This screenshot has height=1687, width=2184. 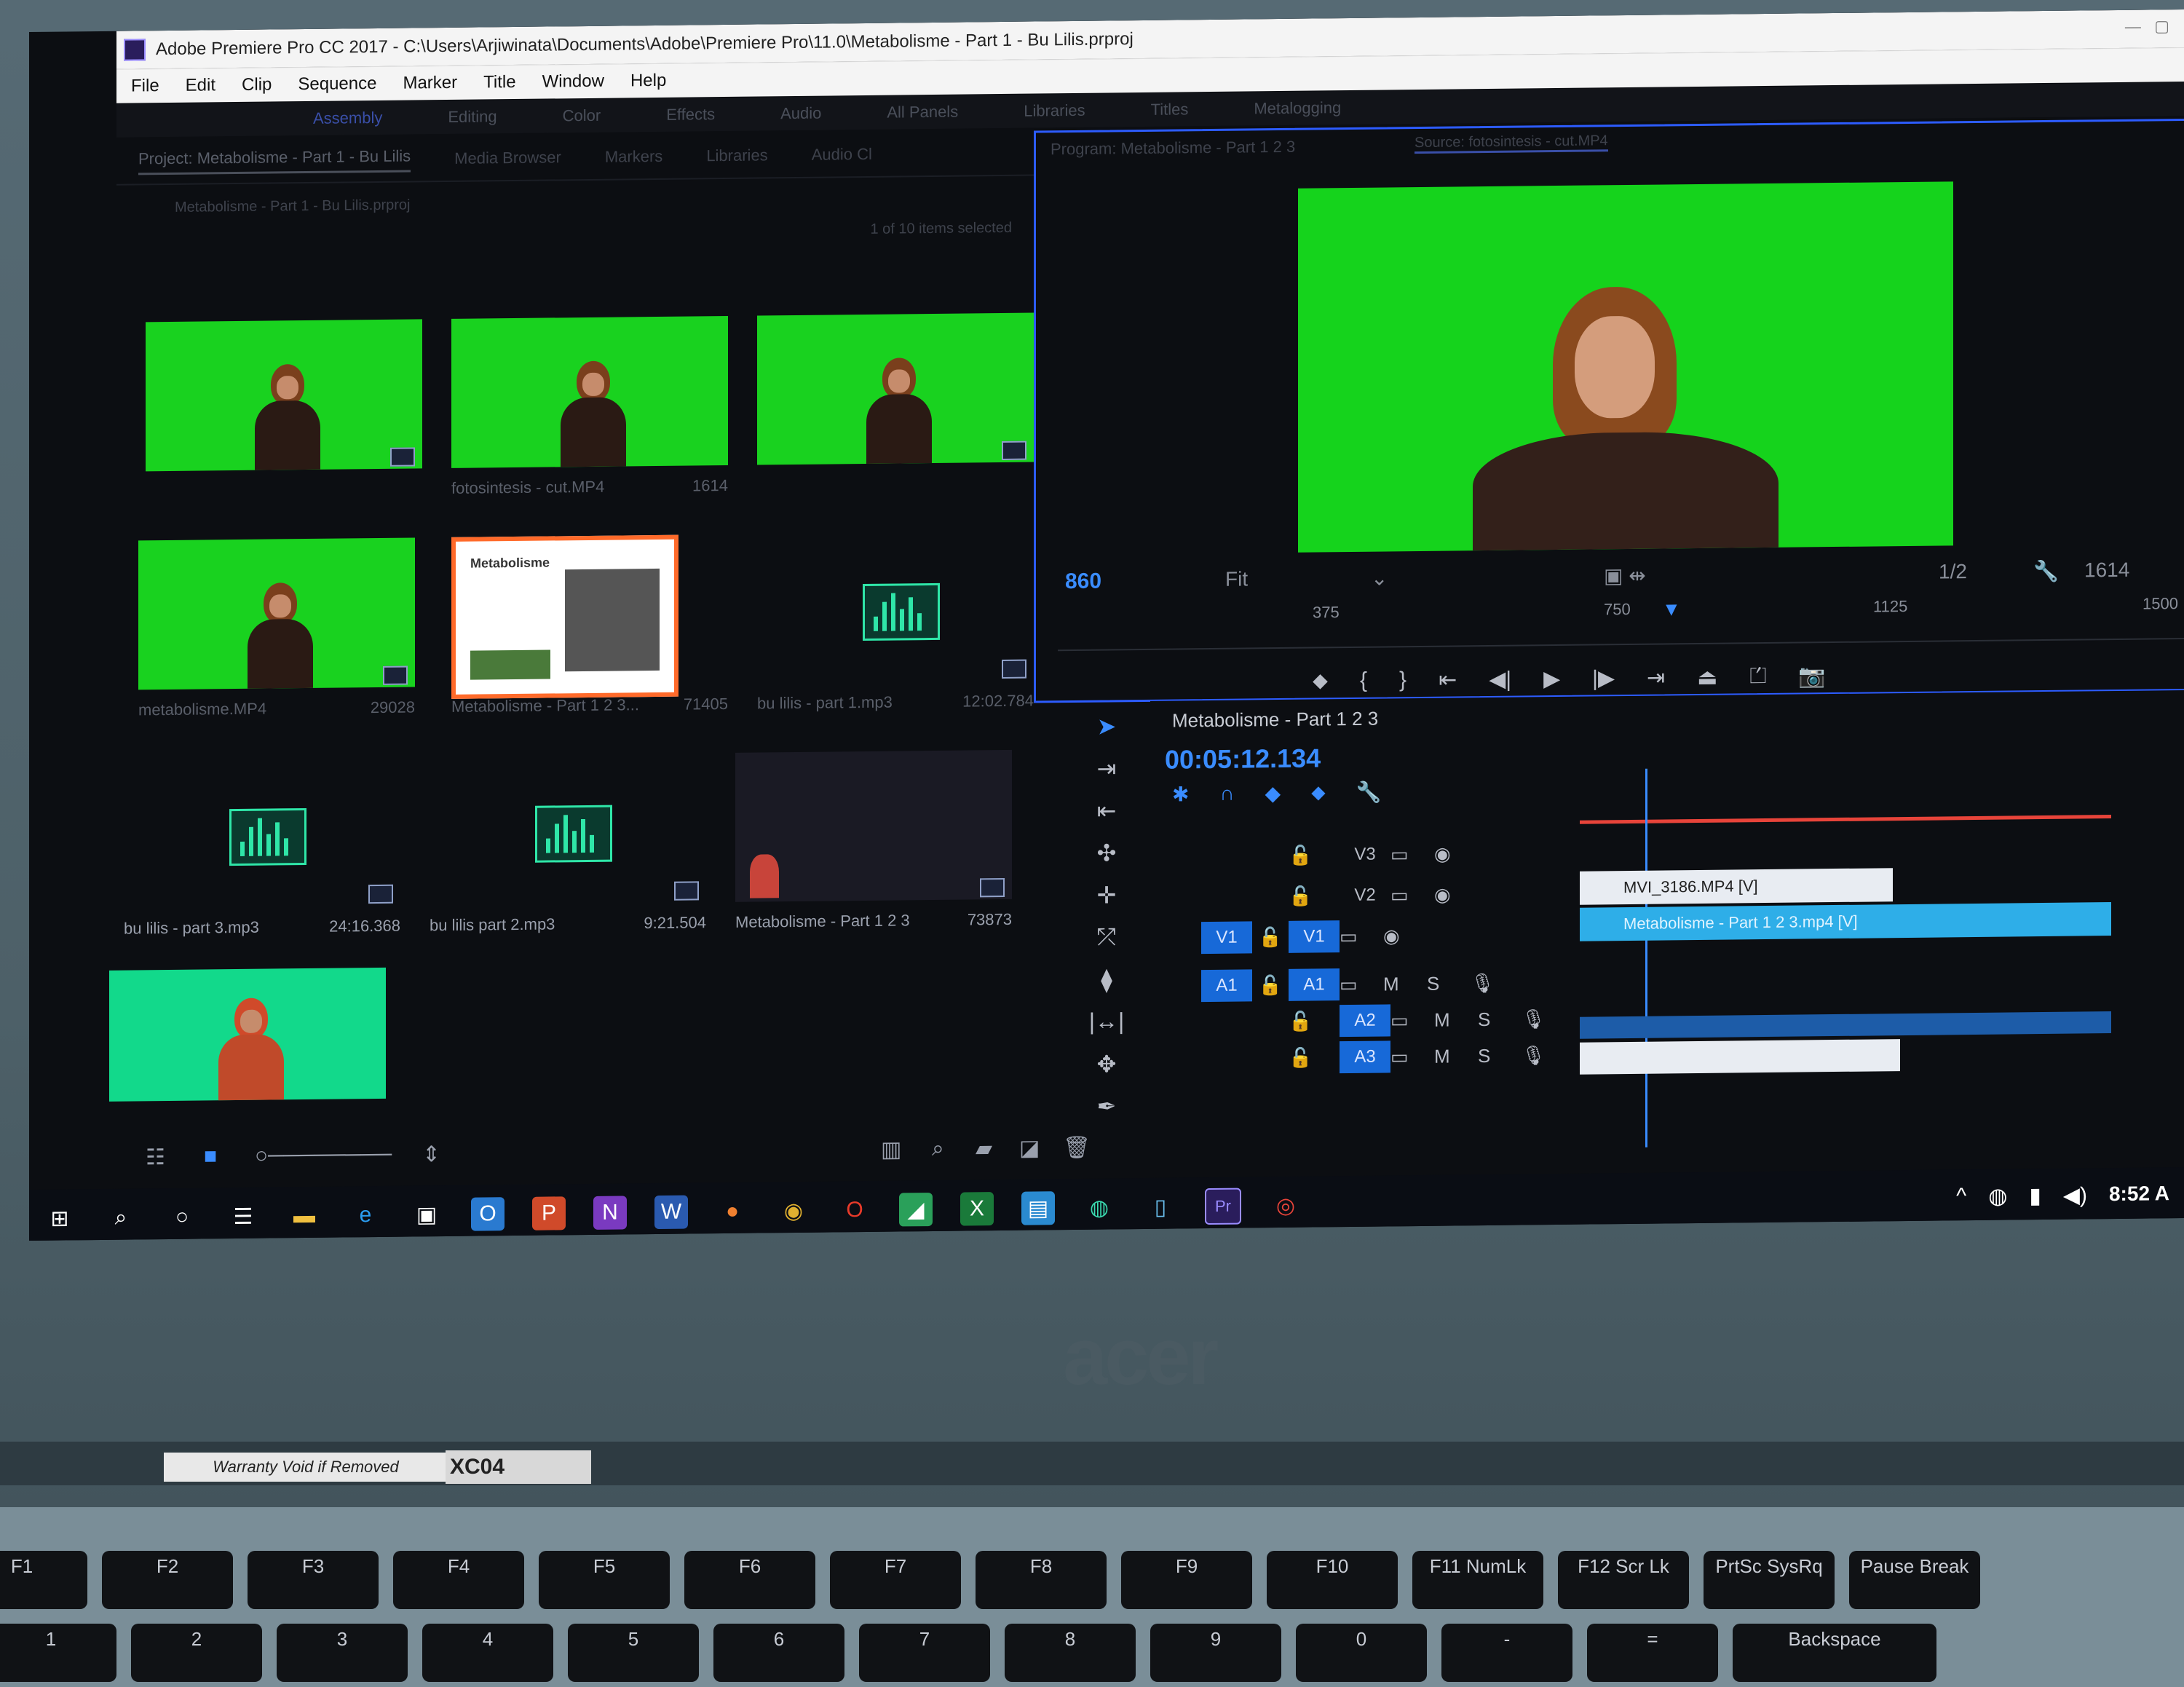 What do you see at coordinates (736, 155) in the screenshot?
I see `tab-libraries: Libraries` at bounding box center [736, 155].